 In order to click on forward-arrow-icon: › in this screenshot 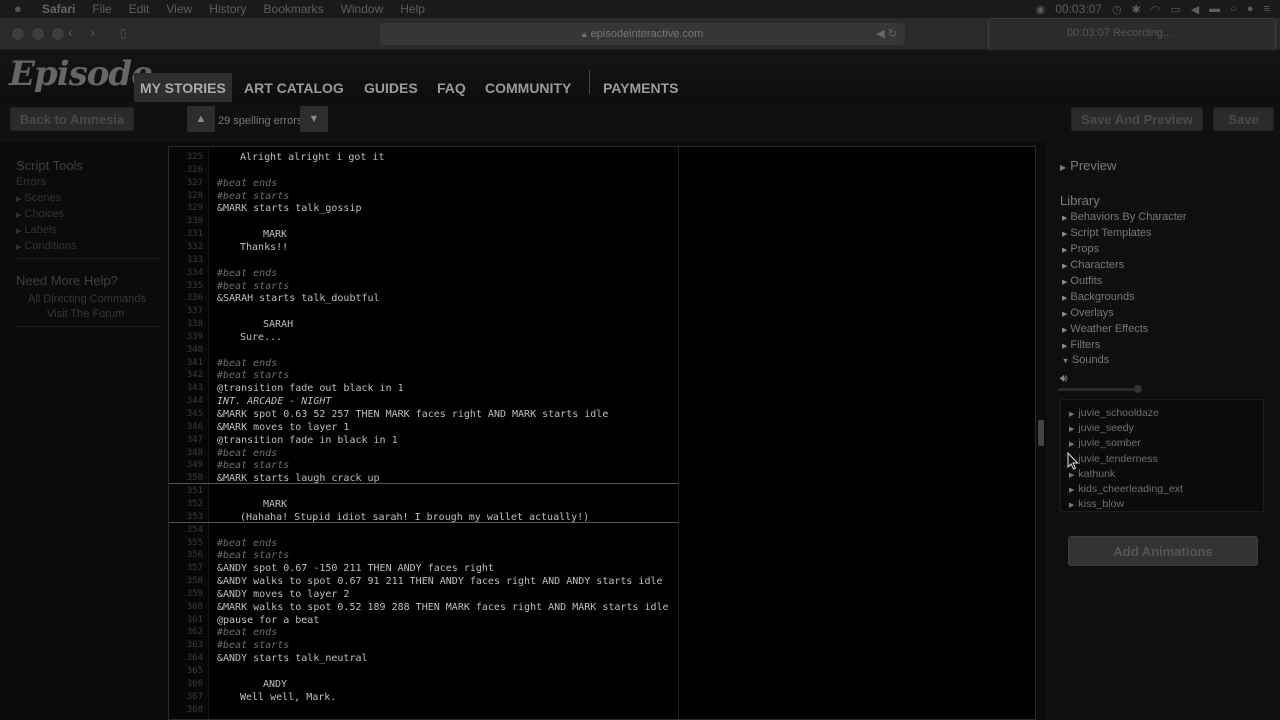, I will do `click(92, 32)`.